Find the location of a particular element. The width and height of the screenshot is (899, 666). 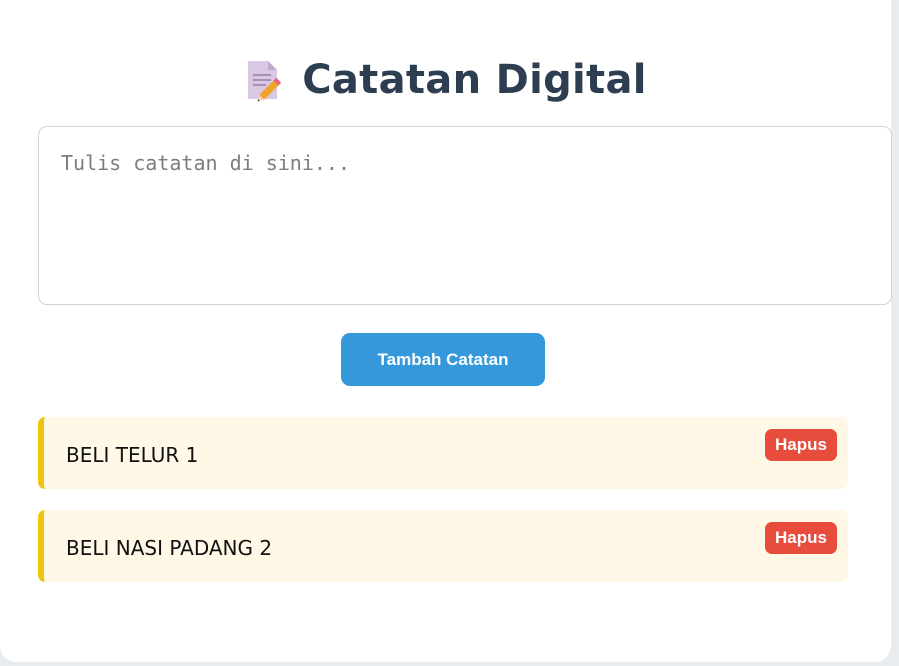

page-title: Catatan Digital is located at coordinates (474, 80).